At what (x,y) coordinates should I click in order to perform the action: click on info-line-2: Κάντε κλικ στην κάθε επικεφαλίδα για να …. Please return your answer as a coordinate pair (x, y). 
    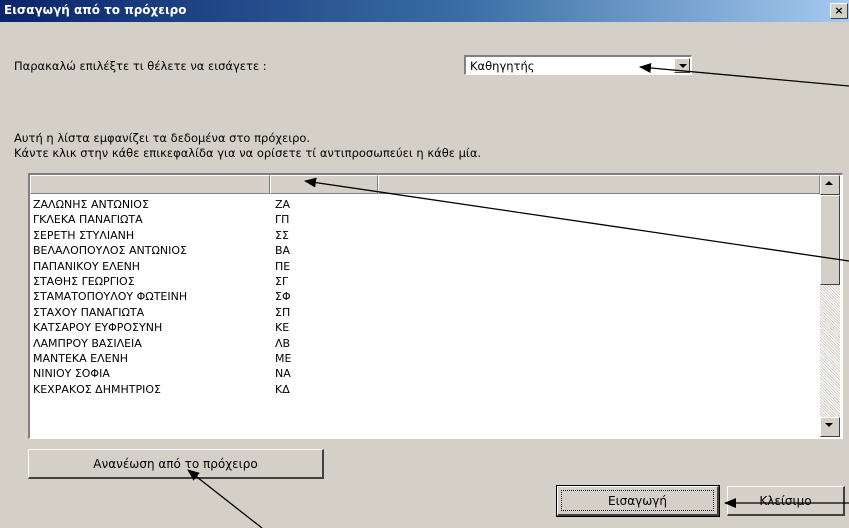
    Looking at the image, I should click on (248, 153).